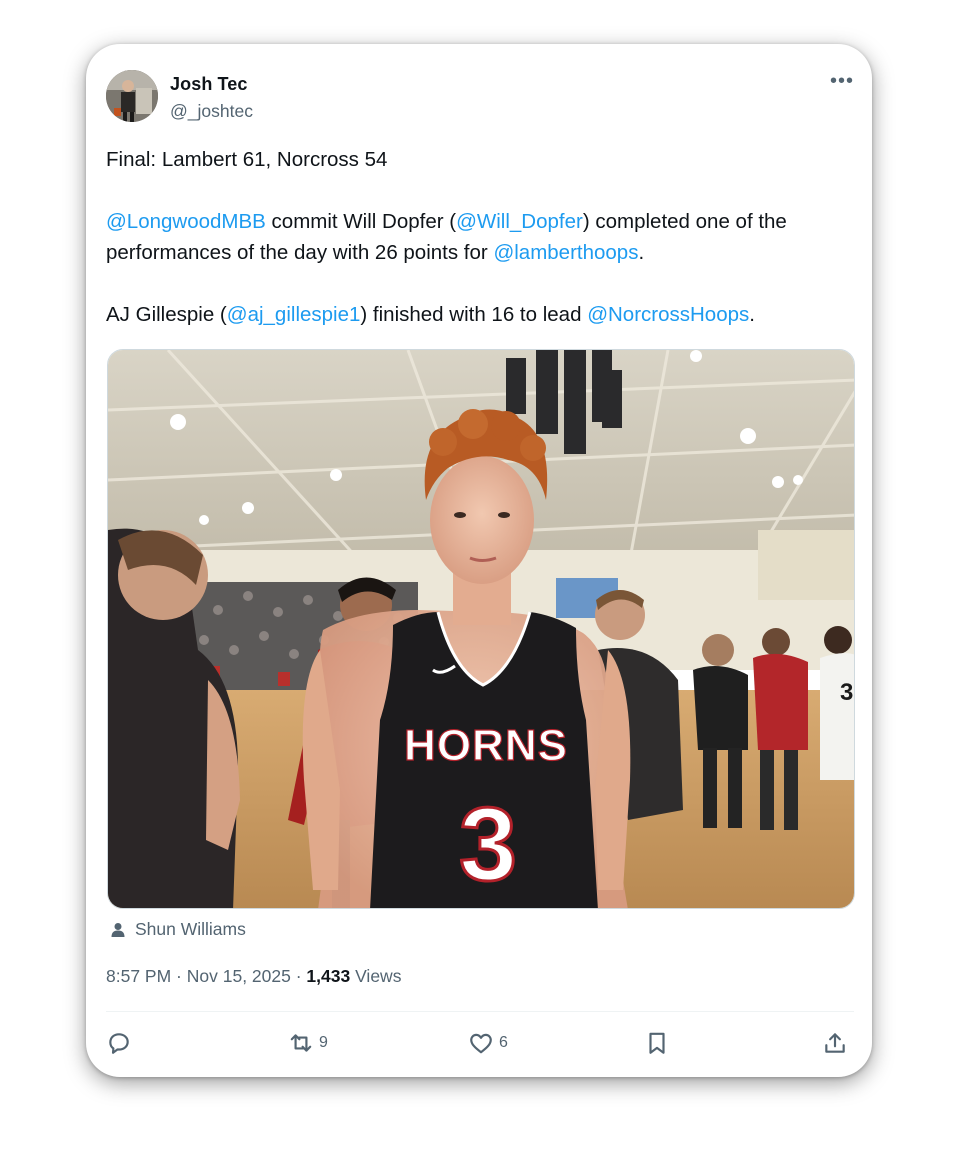 This screenshot has width=959, height=1166. Describe the element at coordinates (294, 314) in the screenshot. I see `mention-aj-gillespie1: @aj_gillespie1` at that location.